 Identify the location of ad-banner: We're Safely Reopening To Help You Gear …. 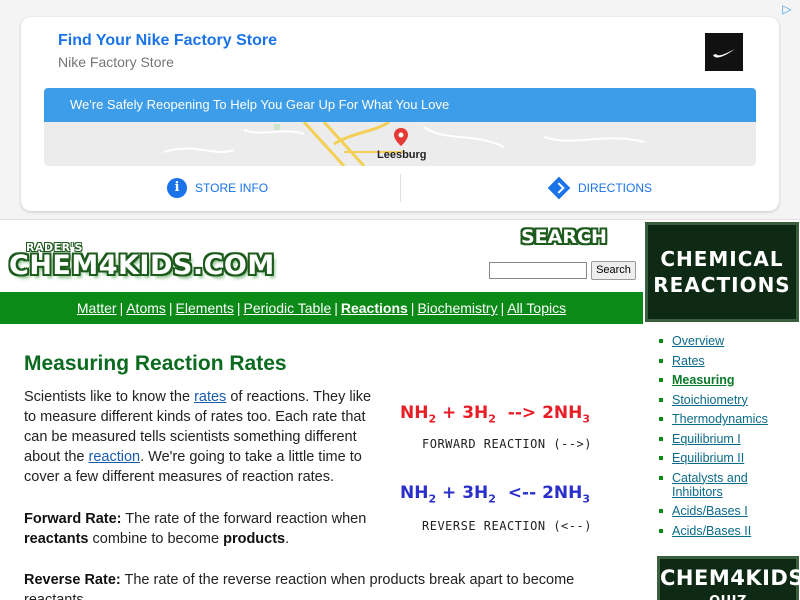
(400, 105).